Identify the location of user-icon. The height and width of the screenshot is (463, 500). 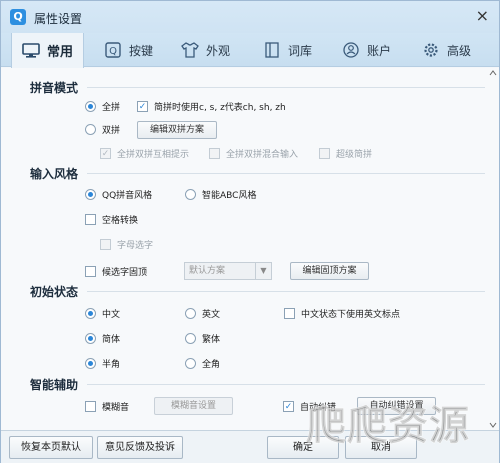
(351, 50).